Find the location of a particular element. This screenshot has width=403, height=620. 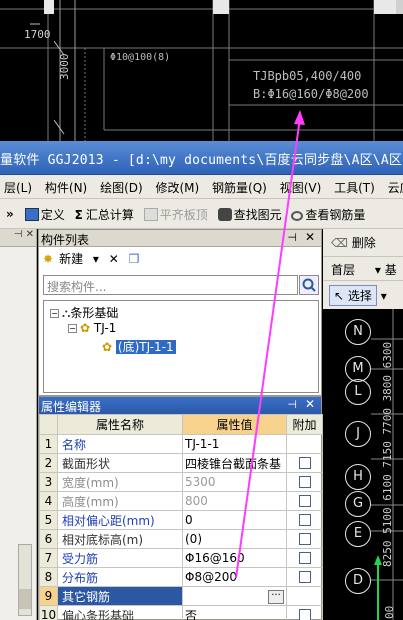

select-button: ↖ 选择 is located at coordinates (353, 295).